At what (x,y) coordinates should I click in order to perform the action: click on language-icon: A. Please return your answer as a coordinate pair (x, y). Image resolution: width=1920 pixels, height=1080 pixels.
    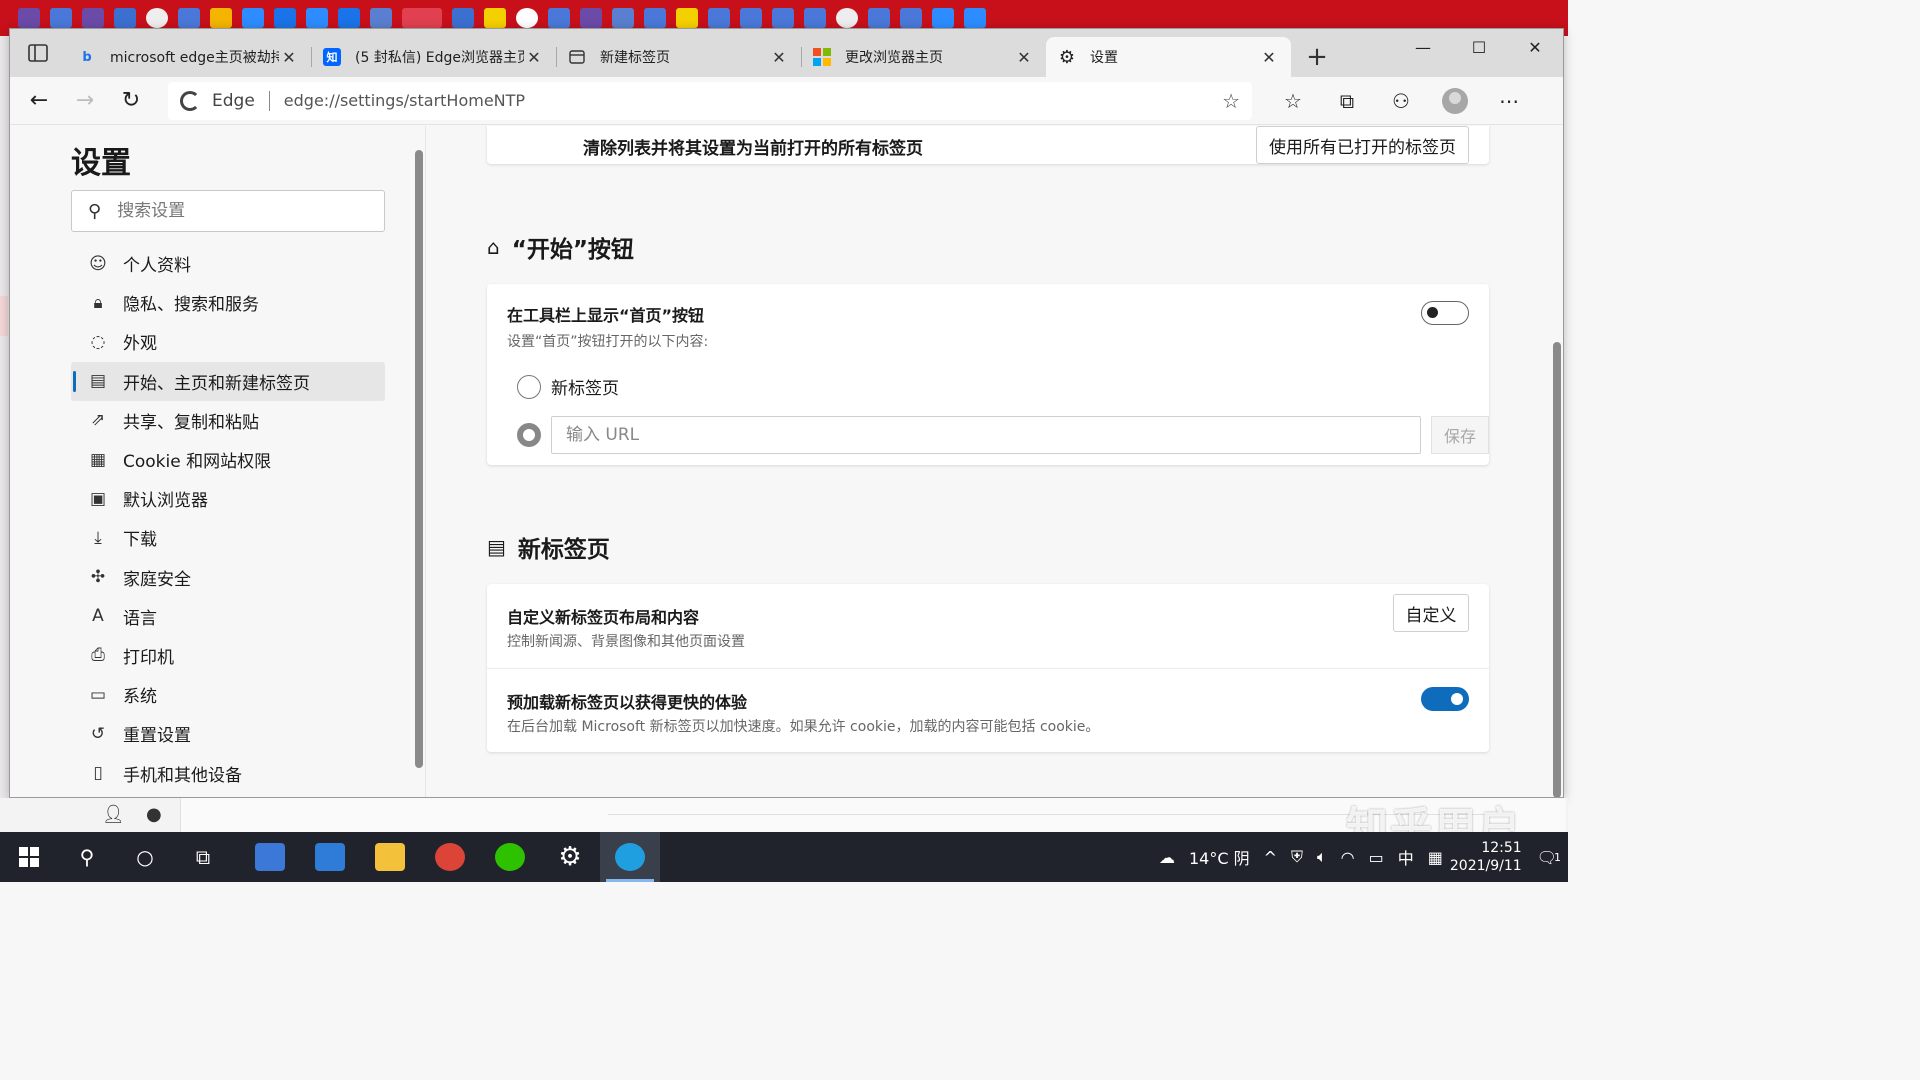
    Looking at the image, I should click on (98, 616).